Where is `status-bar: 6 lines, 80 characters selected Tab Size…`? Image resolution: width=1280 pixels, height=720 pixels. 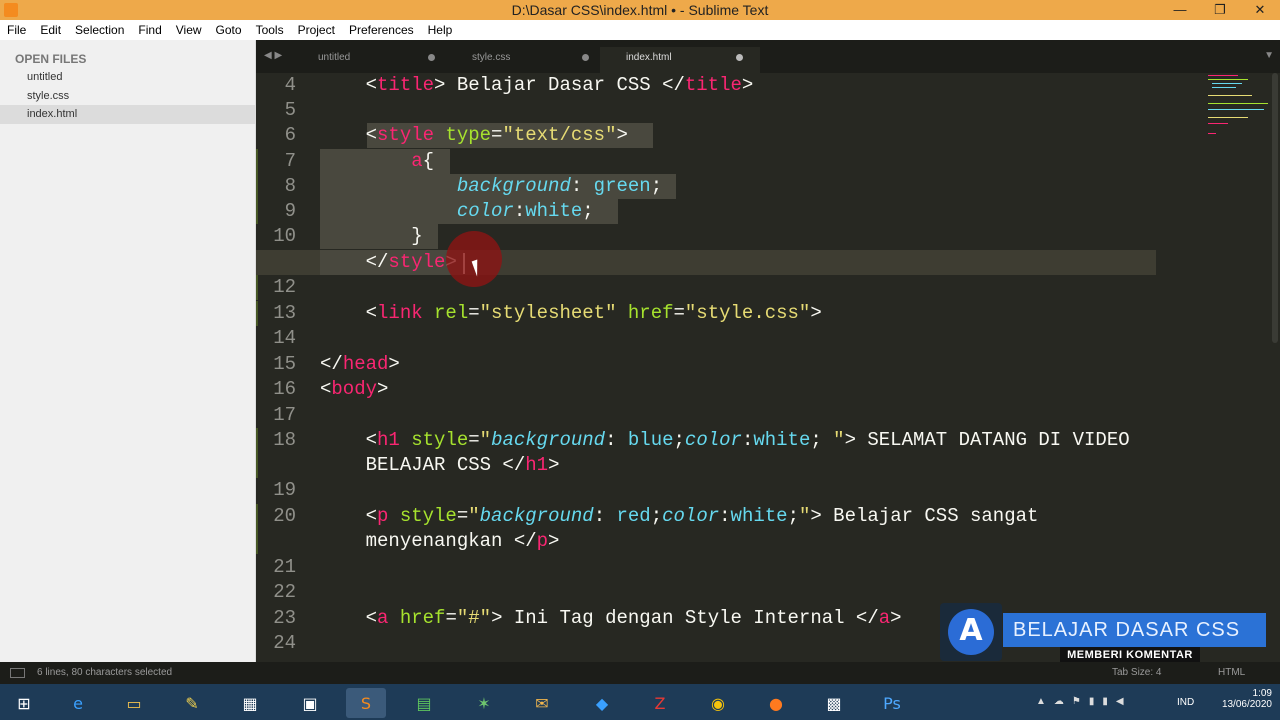
status-bar: 6 lines, 80 characters selected Tab Size… is located at coordinates (640, 673).